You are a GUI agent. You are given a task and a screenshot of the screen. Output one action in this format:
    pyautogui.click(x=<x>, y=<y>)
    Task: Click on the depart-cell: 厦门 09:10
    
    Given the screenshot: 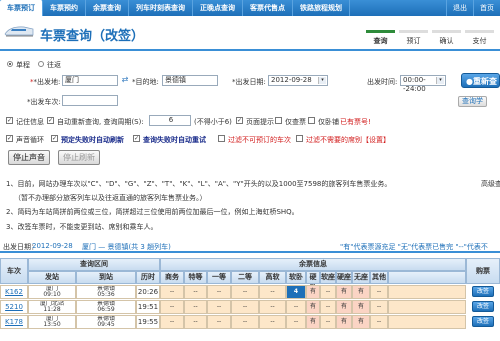 What is the action you would take?
    pyautogui.click(x=52, y=292)
    